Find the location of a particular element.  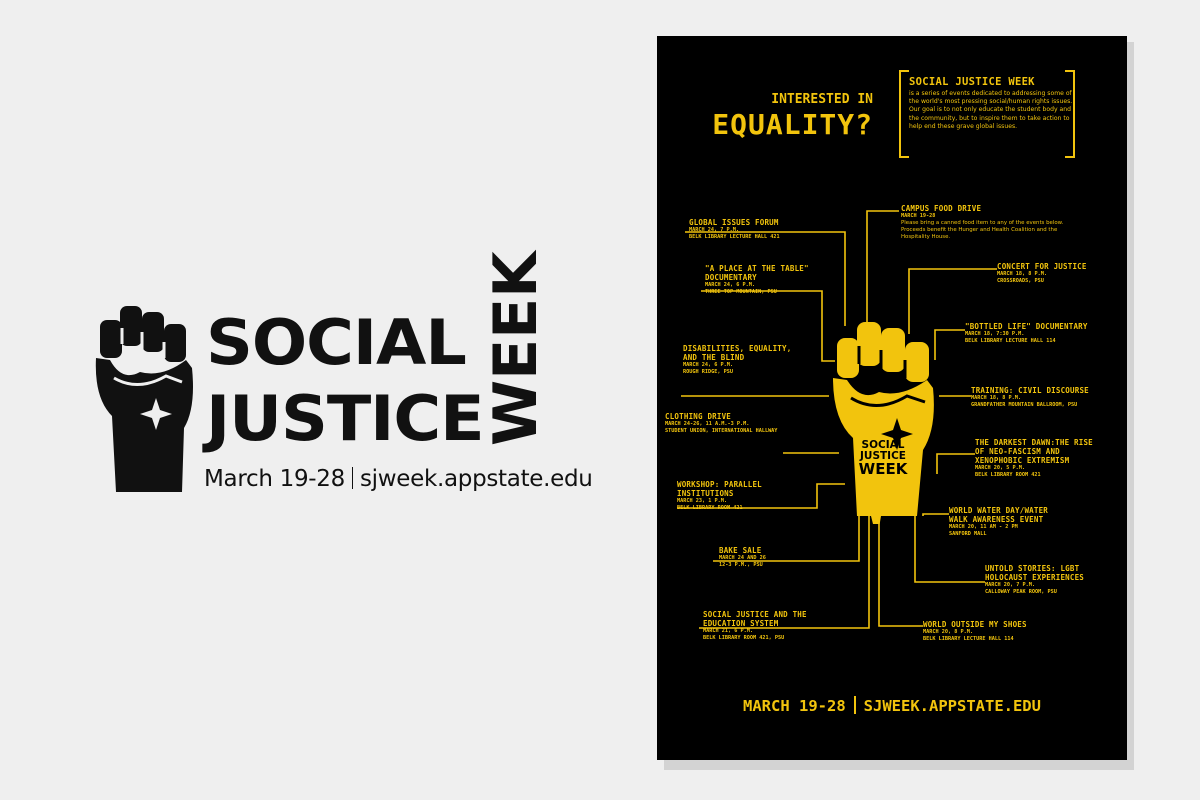

event-title: GLOBAL ISSUES FORUM is located at coordinates (734, 222).